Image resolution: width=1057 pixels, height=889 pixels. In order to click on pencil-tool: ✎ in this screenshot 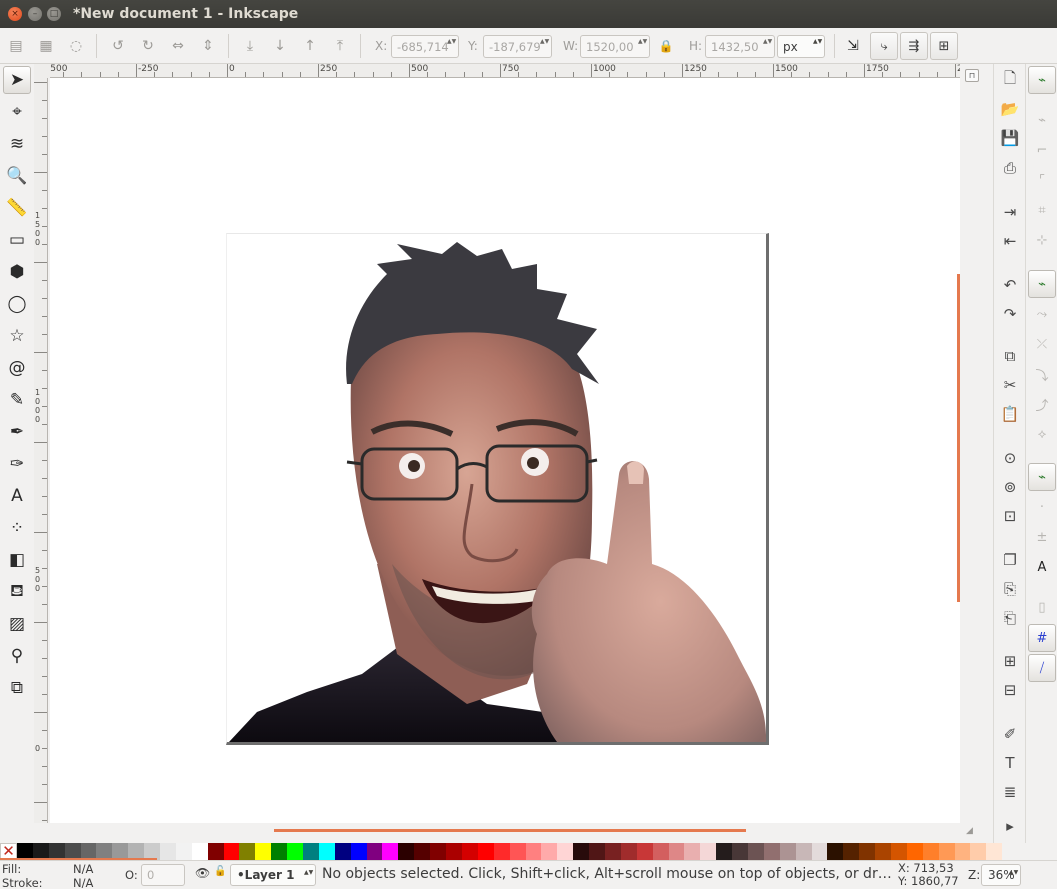, I will do `click(17, 400)`.